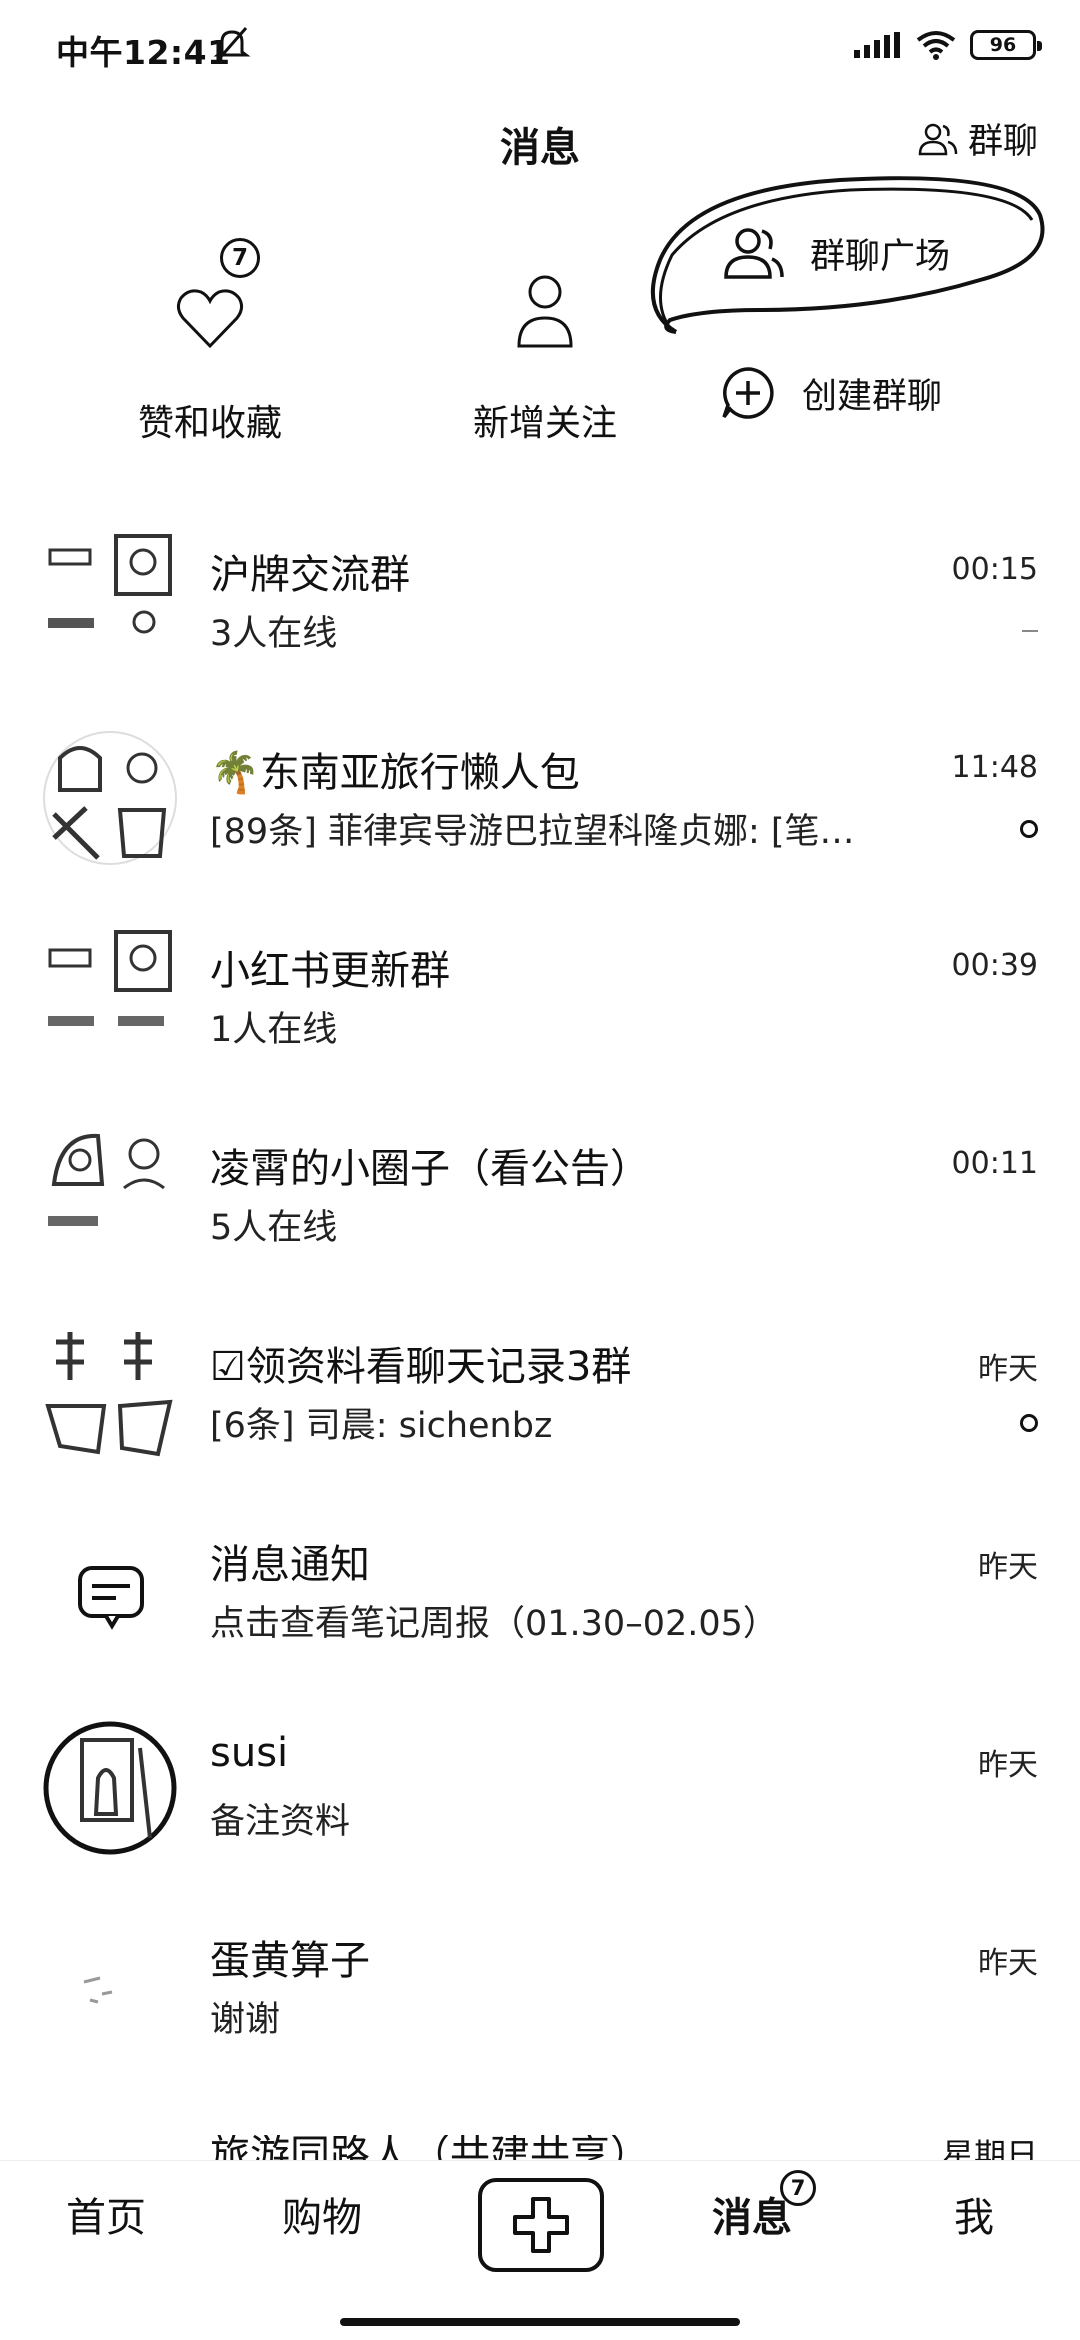  Describe the element at coordinates (540, 47) in the screenshot. I see `status-bar: 中午12:41 96` at that location.